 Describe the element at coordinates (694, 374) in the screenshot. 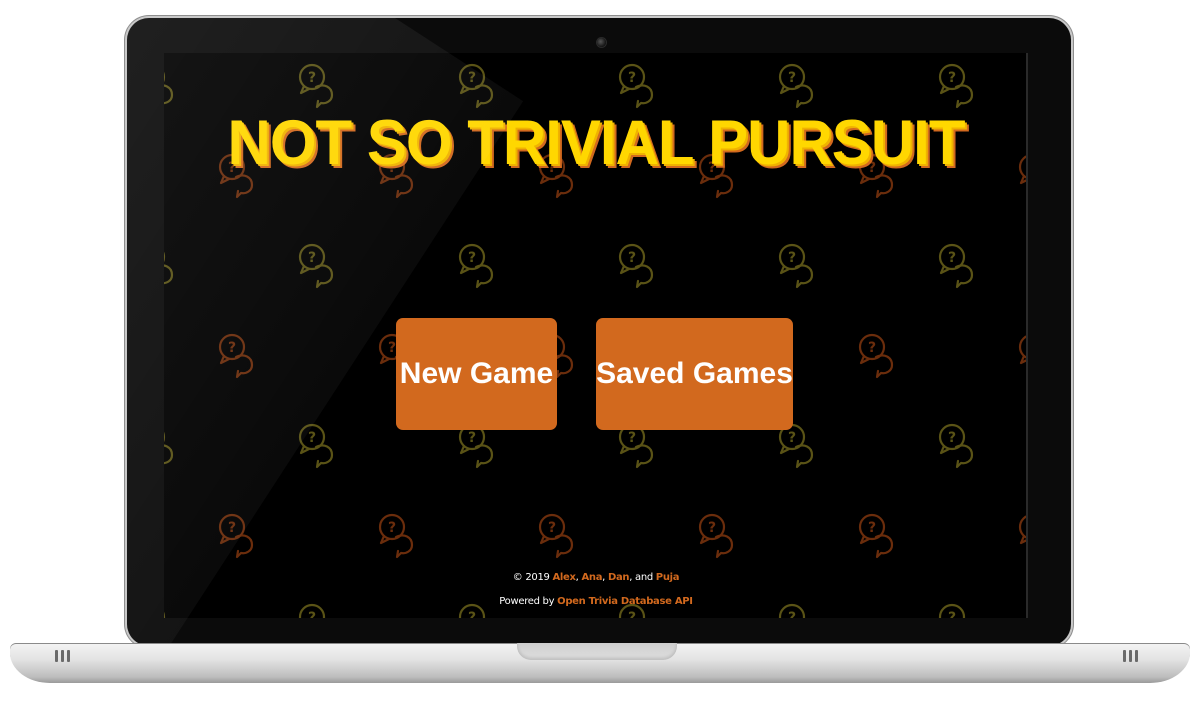

I see `saved-games-button: Saved Games` at that location.